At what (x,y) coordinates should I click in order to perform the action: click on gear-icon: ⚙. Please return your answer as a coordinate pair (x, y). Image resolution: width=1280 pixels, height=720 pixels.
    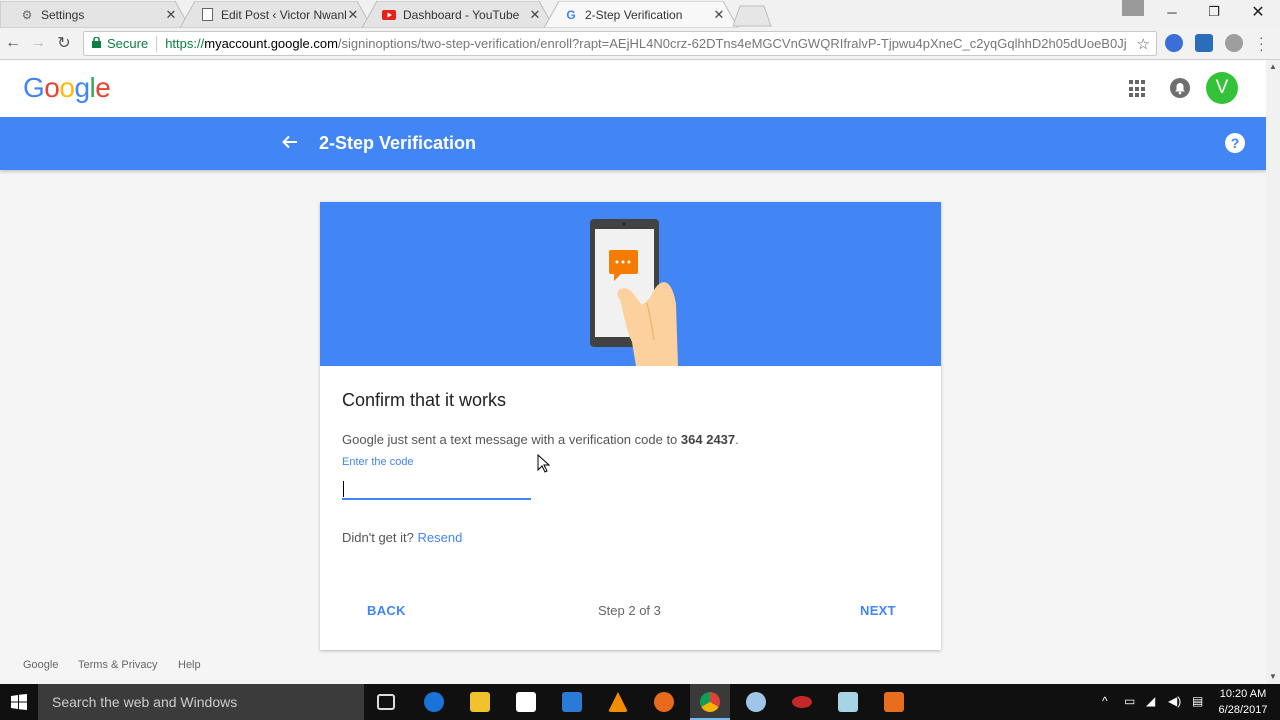
    Looking at the image, I should click on (27, 14).